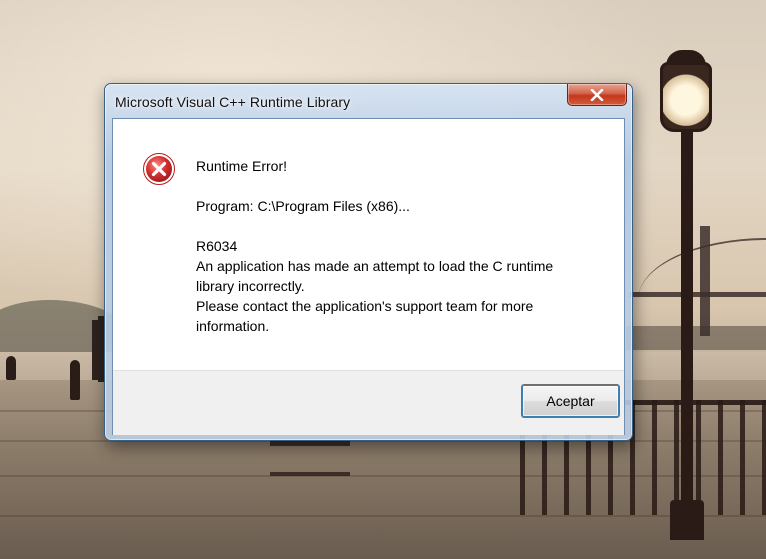 The image size is (766, 559). I want to click on close-button, so click(597, 95).